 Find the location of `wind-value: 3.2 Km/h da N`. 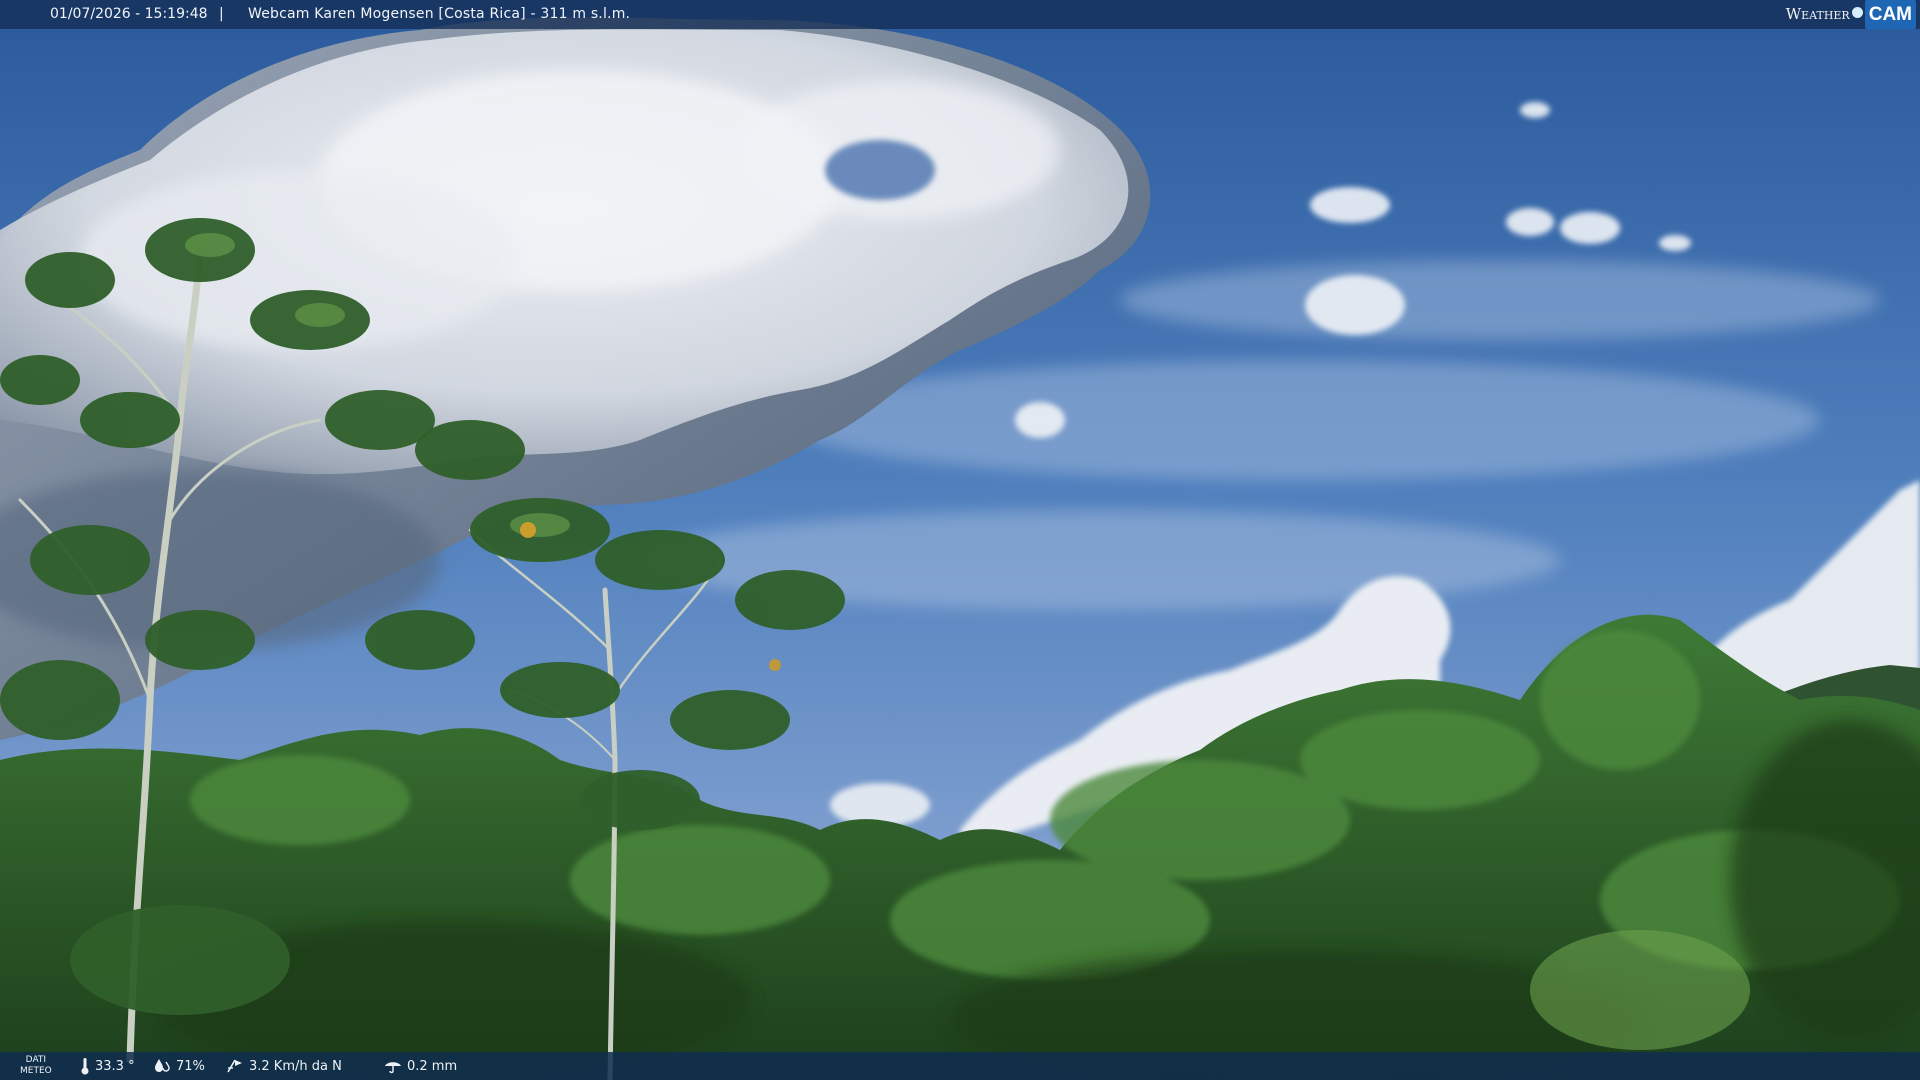

wind-value: 3.2 Km/h da N is located at coordinates (295, 1066).